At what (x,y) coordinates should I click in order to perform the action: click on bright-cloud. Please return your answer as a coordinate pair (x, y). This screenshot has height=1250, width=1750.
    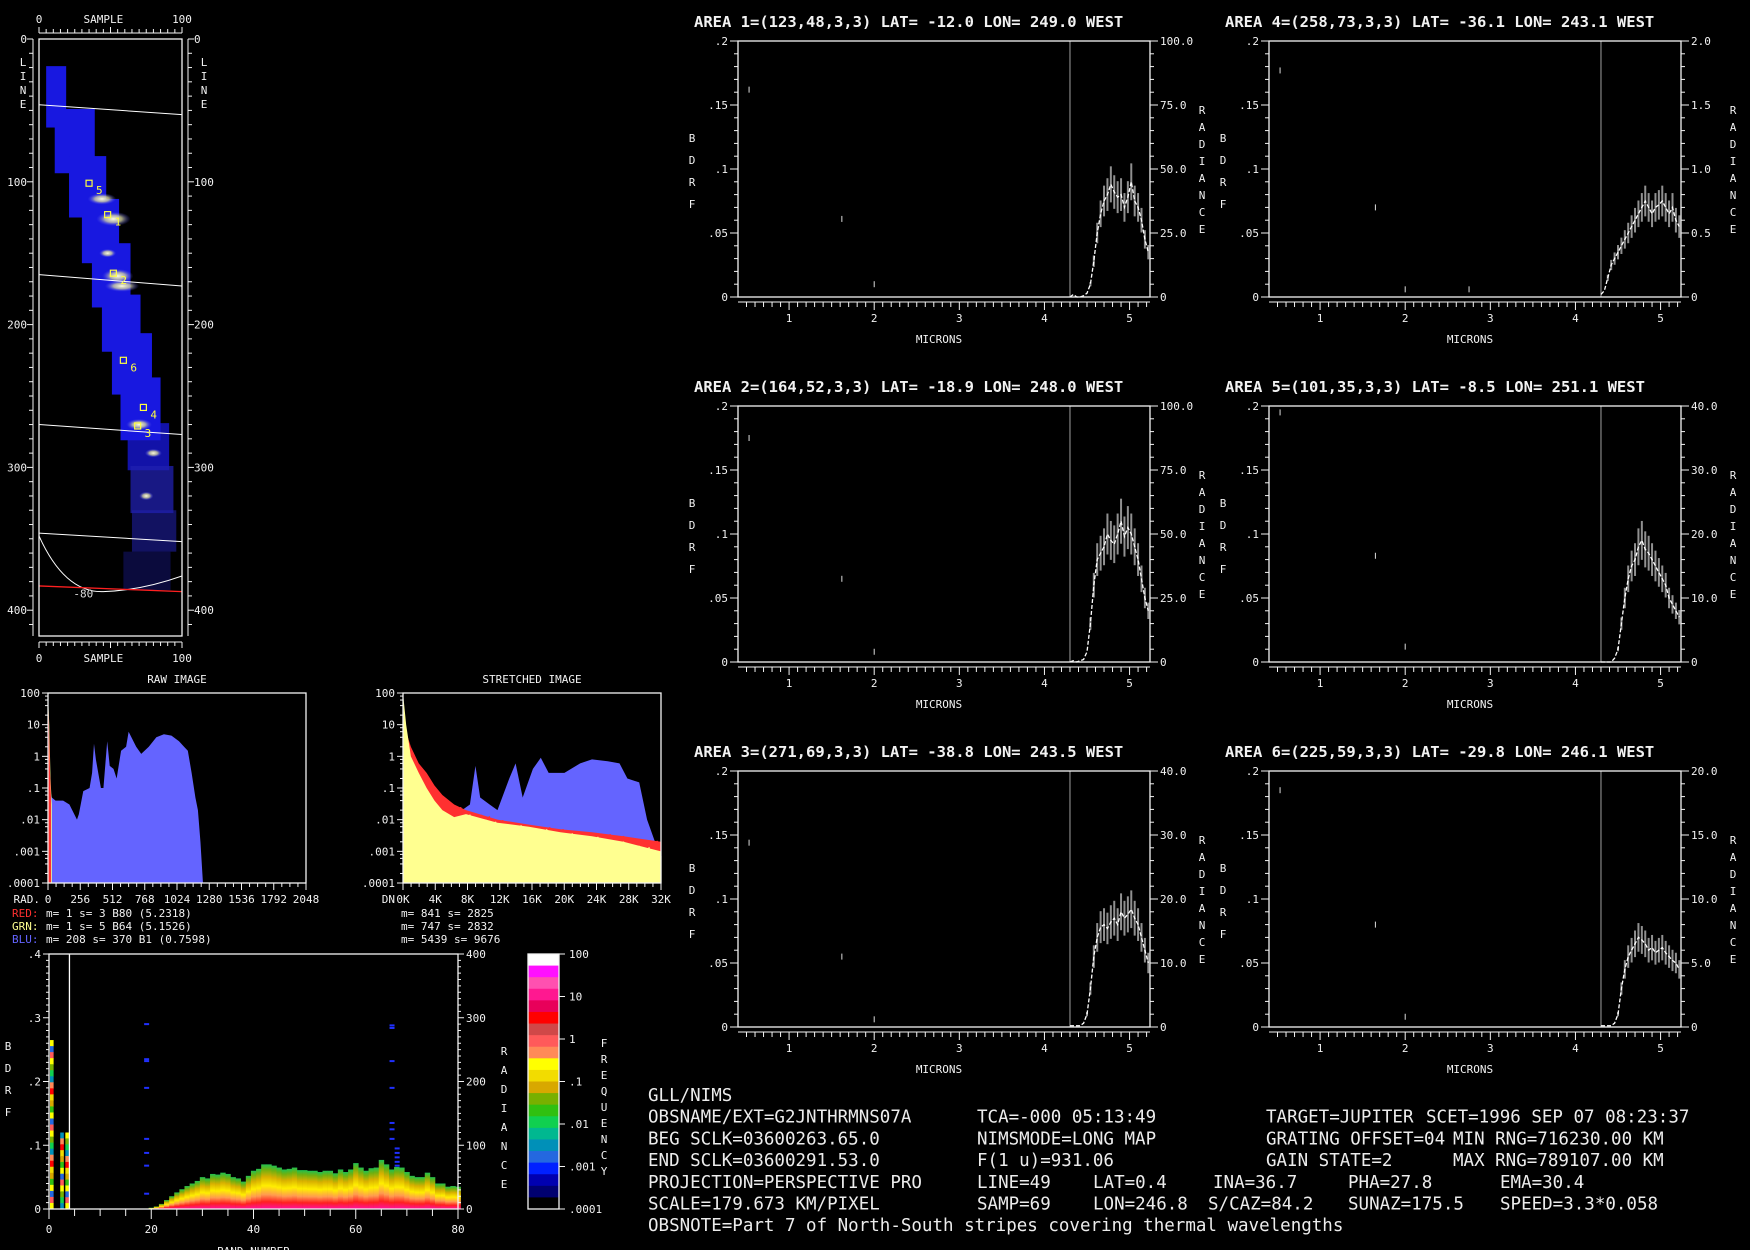
    Looking at the image, I should click on (153, 453).